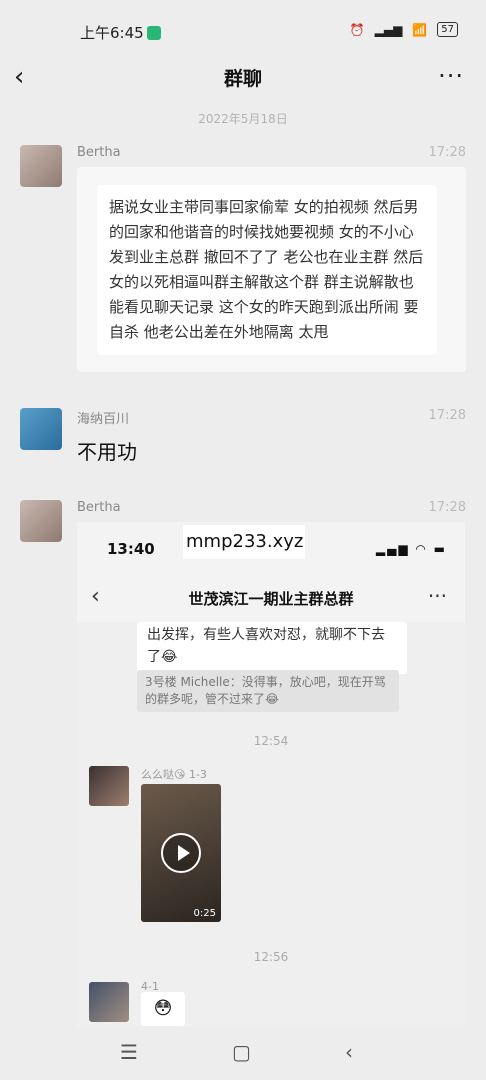 Image resolution: width=486 pixels, height=1080 pixels. What do you see at coordinates (447, 29) in the screenshot?
I see `battery-icon: 57` at bounding box center [447, 29].